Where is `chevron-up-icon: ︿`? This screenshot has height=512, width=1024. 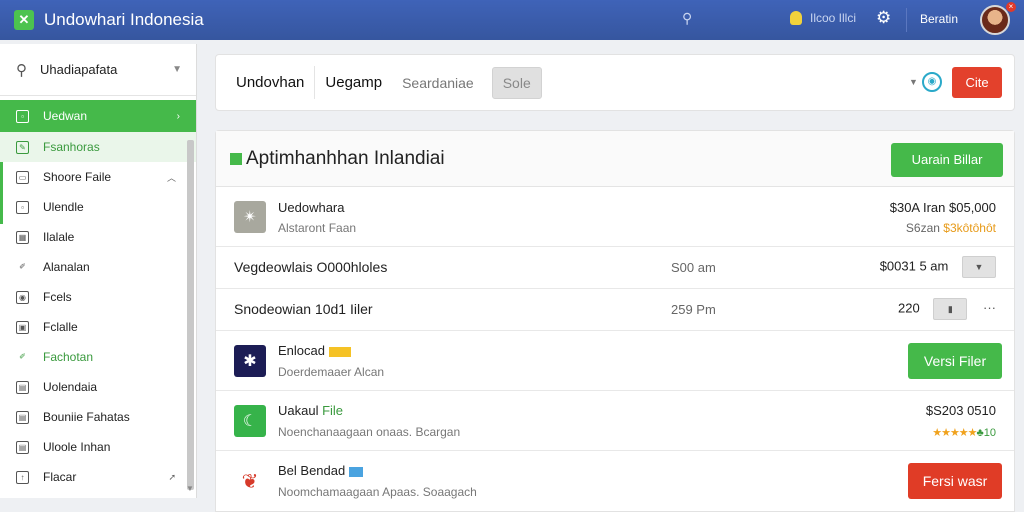
chevron-up-icon: ︿ is located at coordinates (171, 177).